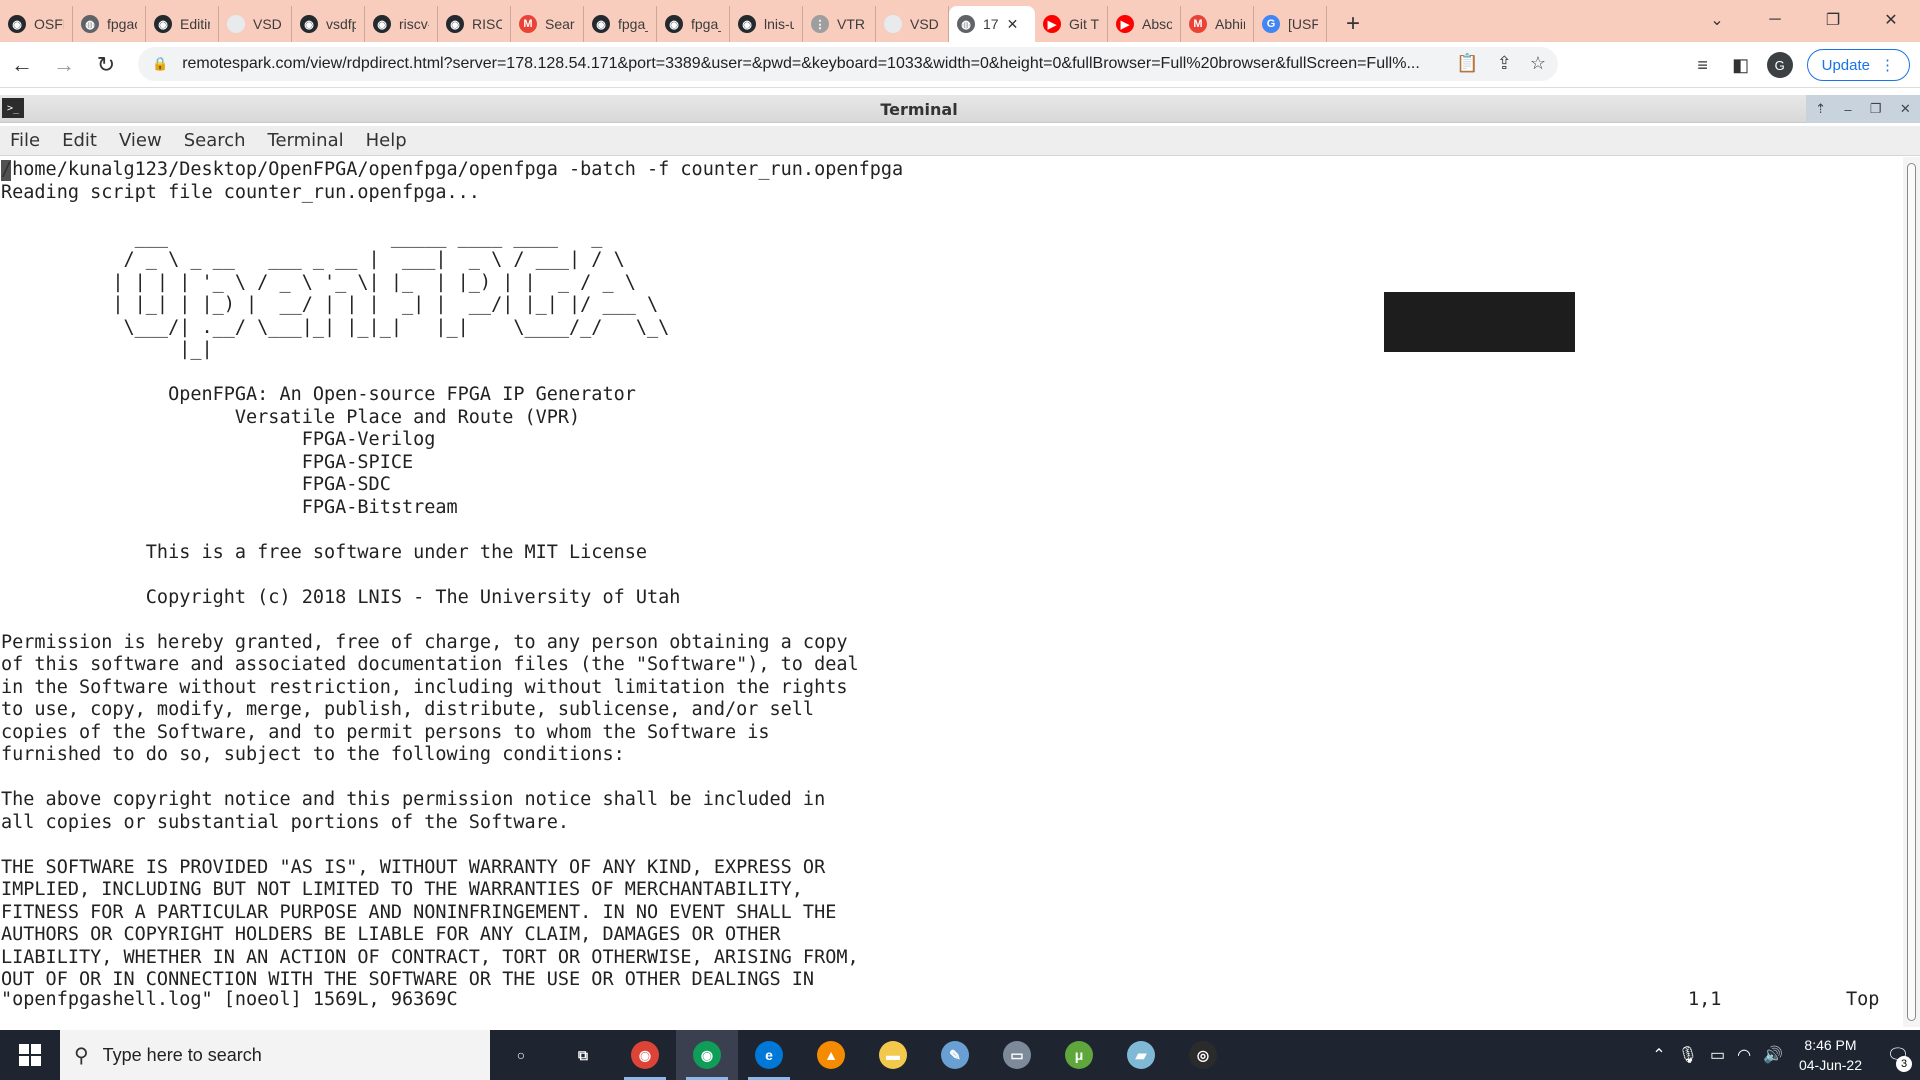  What do you see at coordinates (1538, 63) in the screenshot?
I see `bookmark-star-icon: ☆` at bounding box center [1538, 63].